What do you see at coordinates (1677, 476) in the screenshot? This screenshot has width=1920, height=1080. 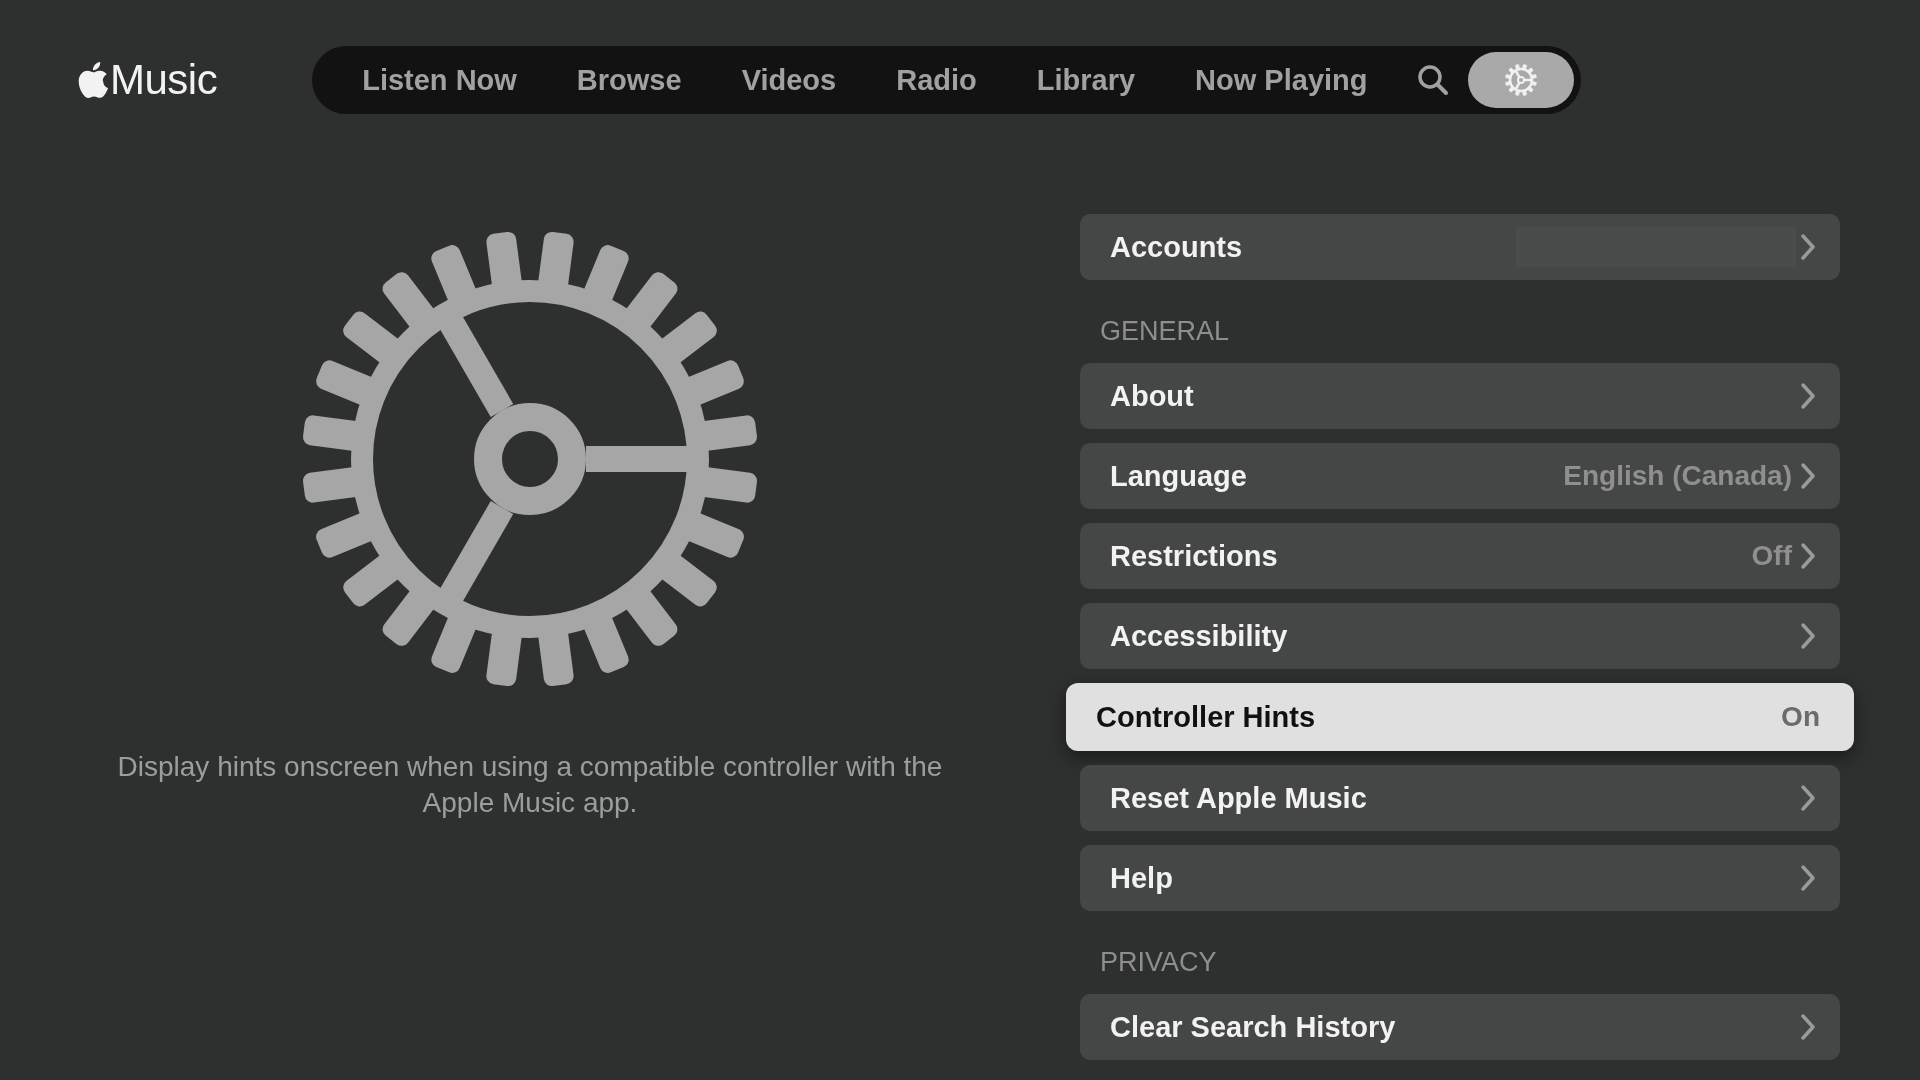 I see `row-value: English (Canada)` at bounding box center [1677, 476].